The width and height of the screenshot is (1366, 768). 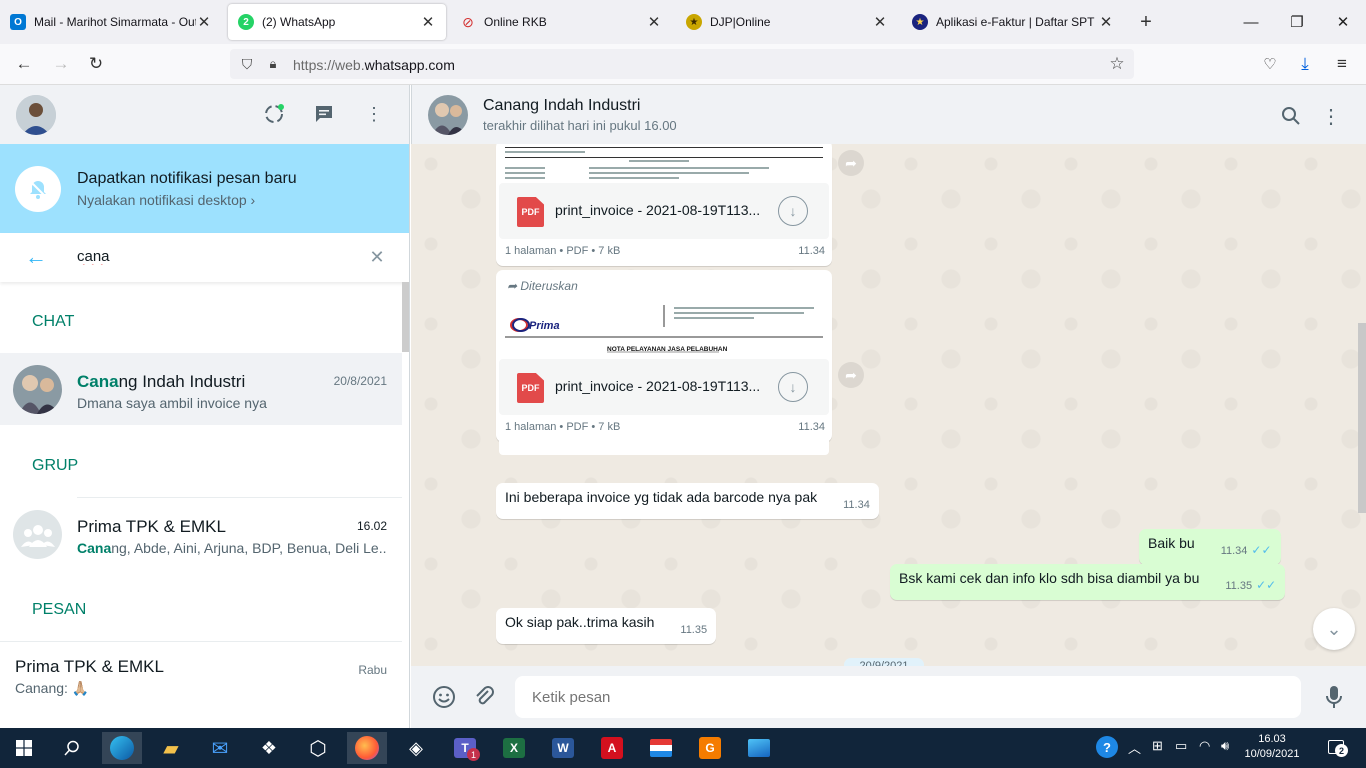 What do you see at coordinates (612, 748) in the screenshot?
I see `acrobat-icon: A` at bounding box center [612, 748].